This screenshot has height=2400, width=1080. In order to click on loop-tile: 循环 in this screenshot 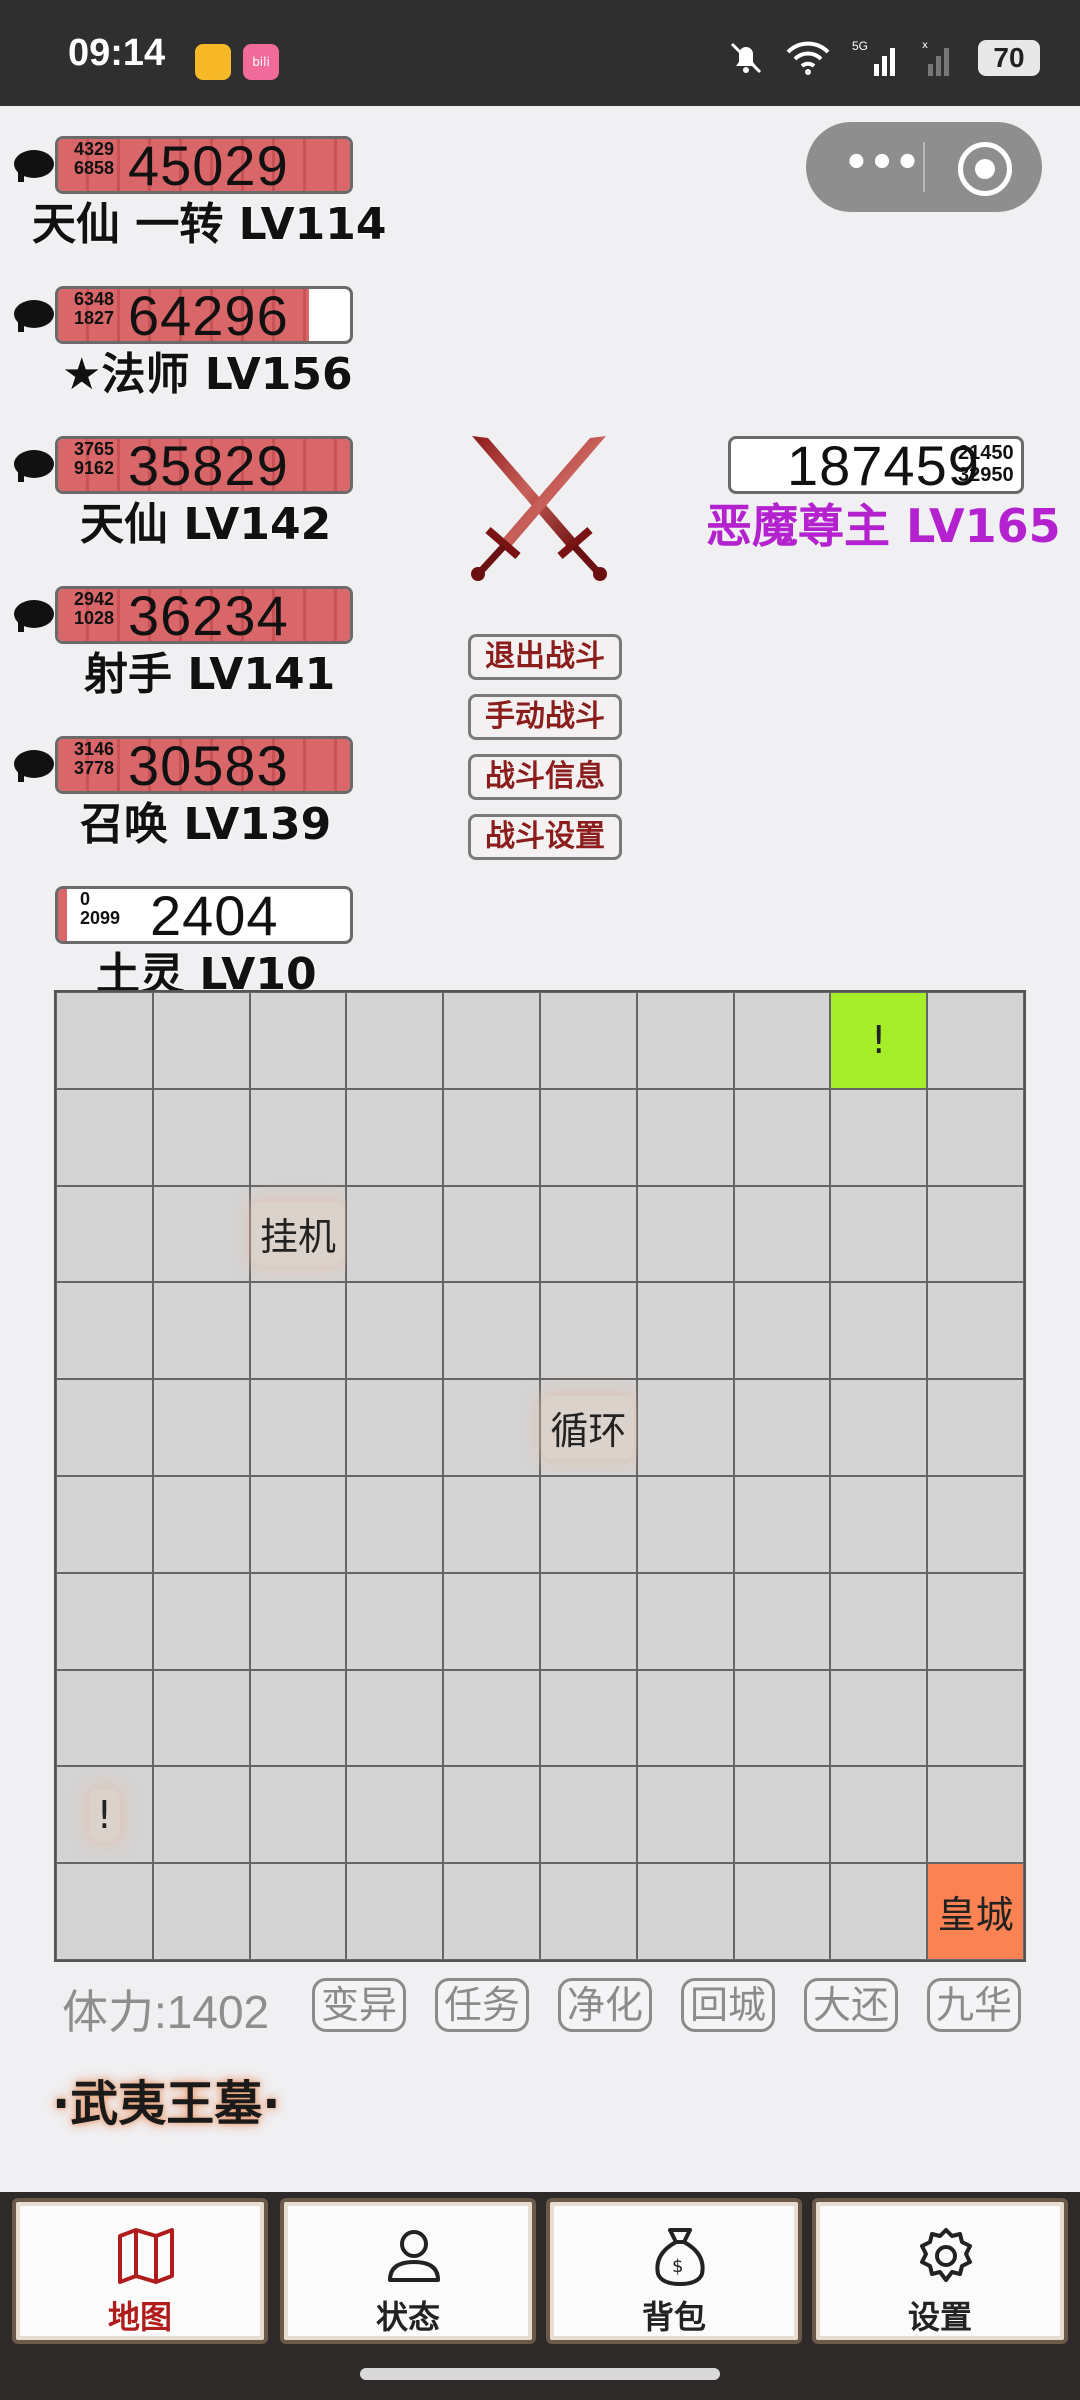, I will do `click(588, 1427)`.